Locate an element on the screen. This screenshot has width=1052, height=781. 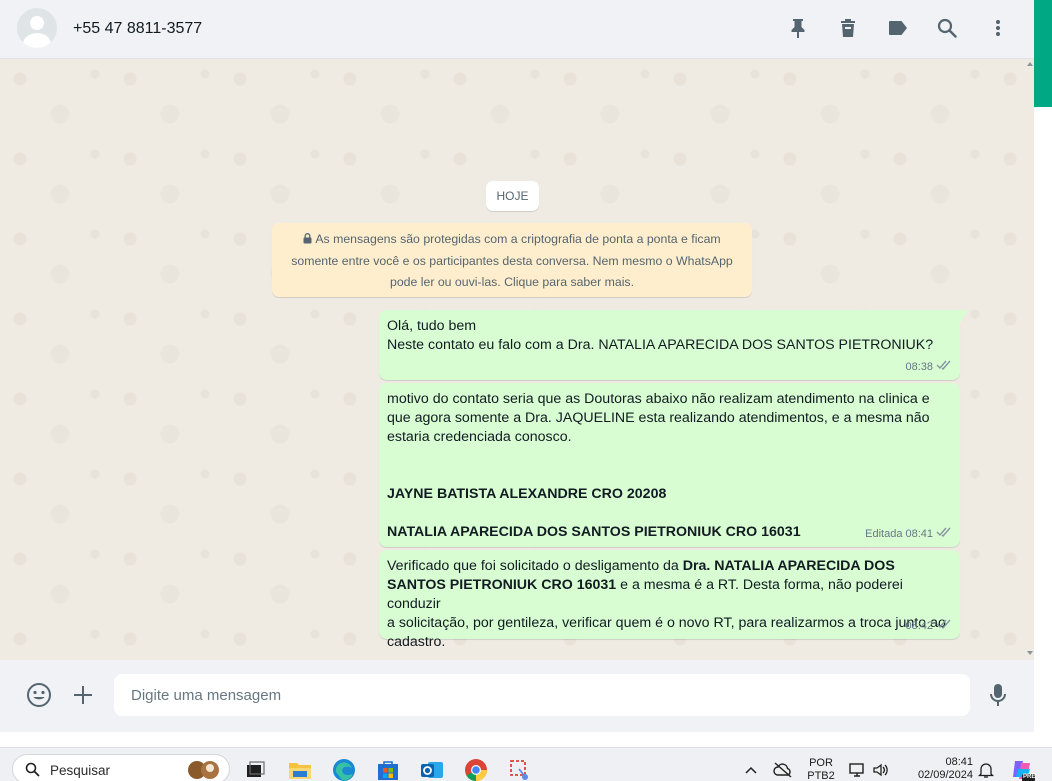
message-composer is located at coordinates (517, 696).